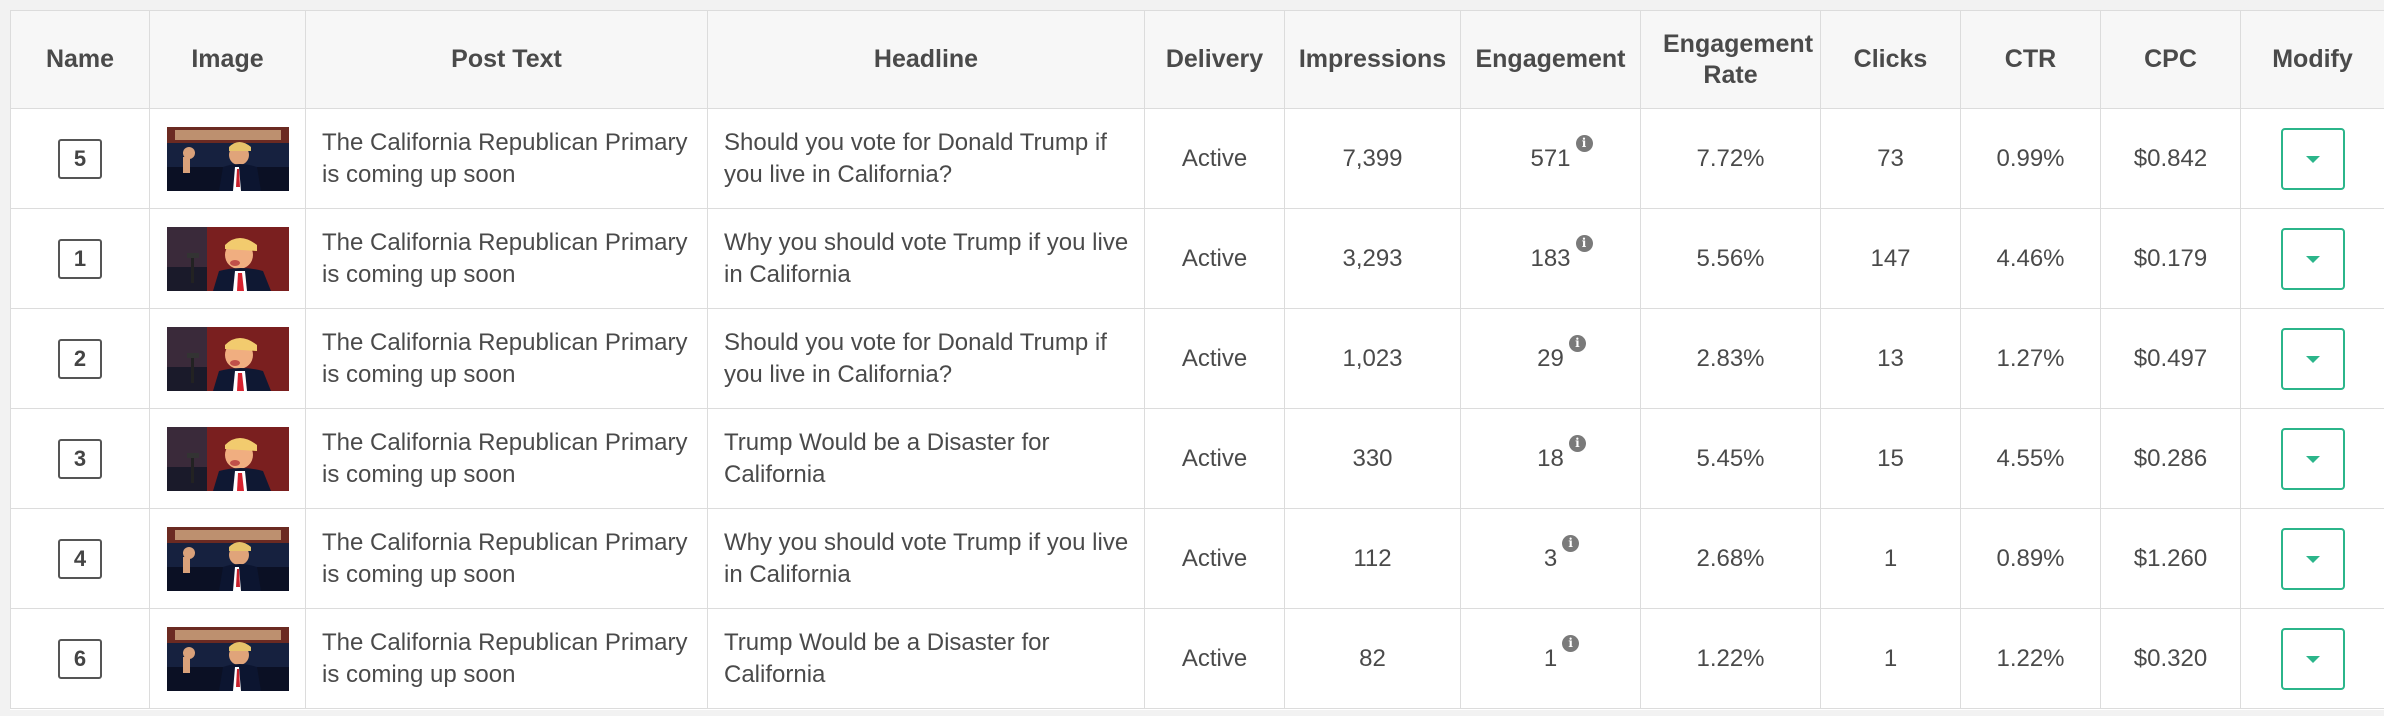 The height and width of the screenshot is (716, 2384). Describe the element at coordinates (80, 358) in the screenshot. I see `ad-name-badge: 2` at that location.